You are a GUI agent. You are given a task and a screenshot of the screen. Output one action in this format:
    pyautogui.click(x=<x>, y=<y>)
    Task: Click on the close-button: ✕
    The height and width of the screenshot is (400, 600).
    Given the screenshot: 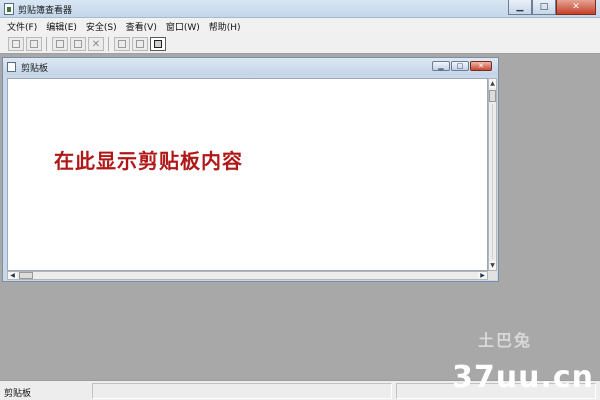 What is the action you would take?
    pyautogui.click(x=576, y=7)
    